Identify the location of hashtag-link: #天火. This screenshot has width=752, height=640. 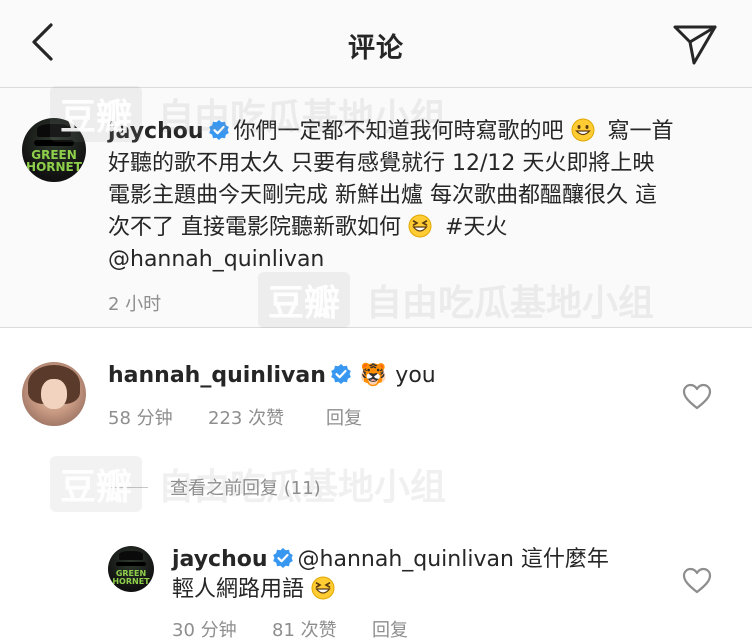
(476, 227).